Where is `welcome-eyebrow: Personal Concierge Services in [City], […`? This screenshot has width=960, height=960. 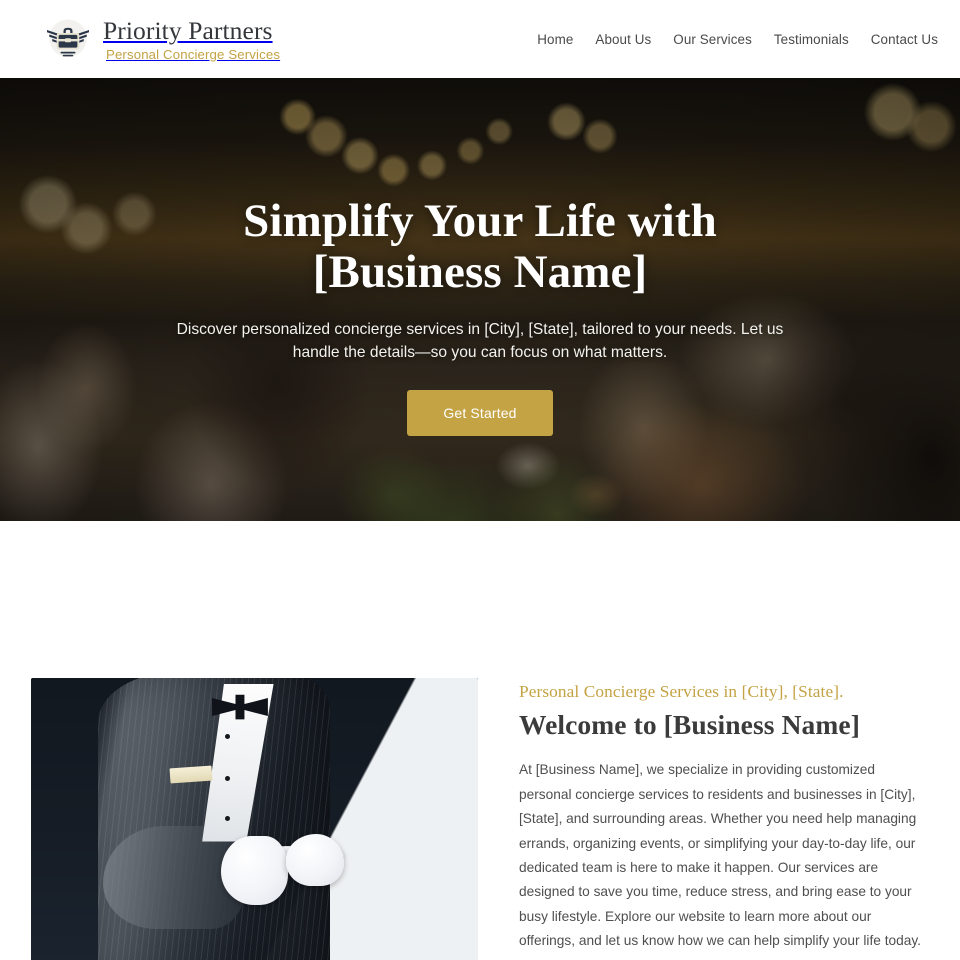 welcome-eyebrow: Personal Concierge Services in [City], [… is located at coordinates (681, 691).